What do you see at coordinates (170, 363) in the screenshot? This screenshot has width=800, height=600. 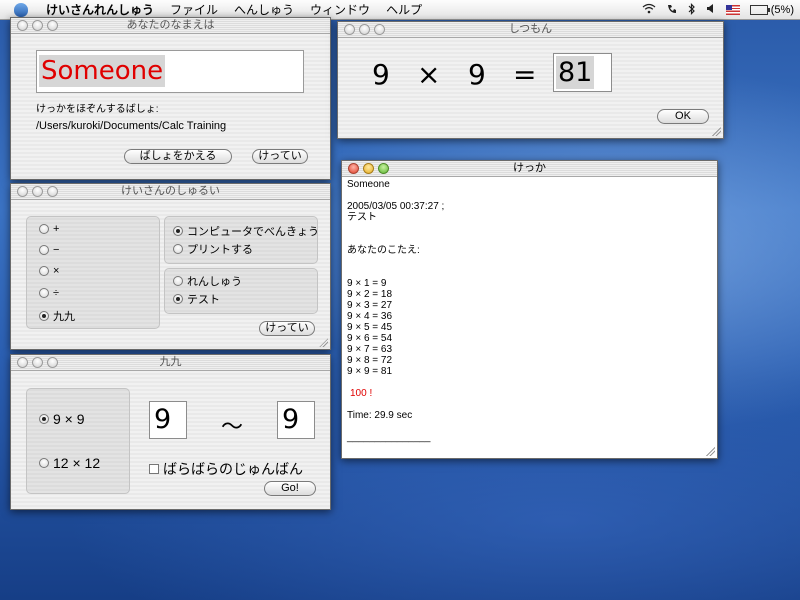 I see `kuku-window-titlebar: 九九` at bounding box center [170, 363].